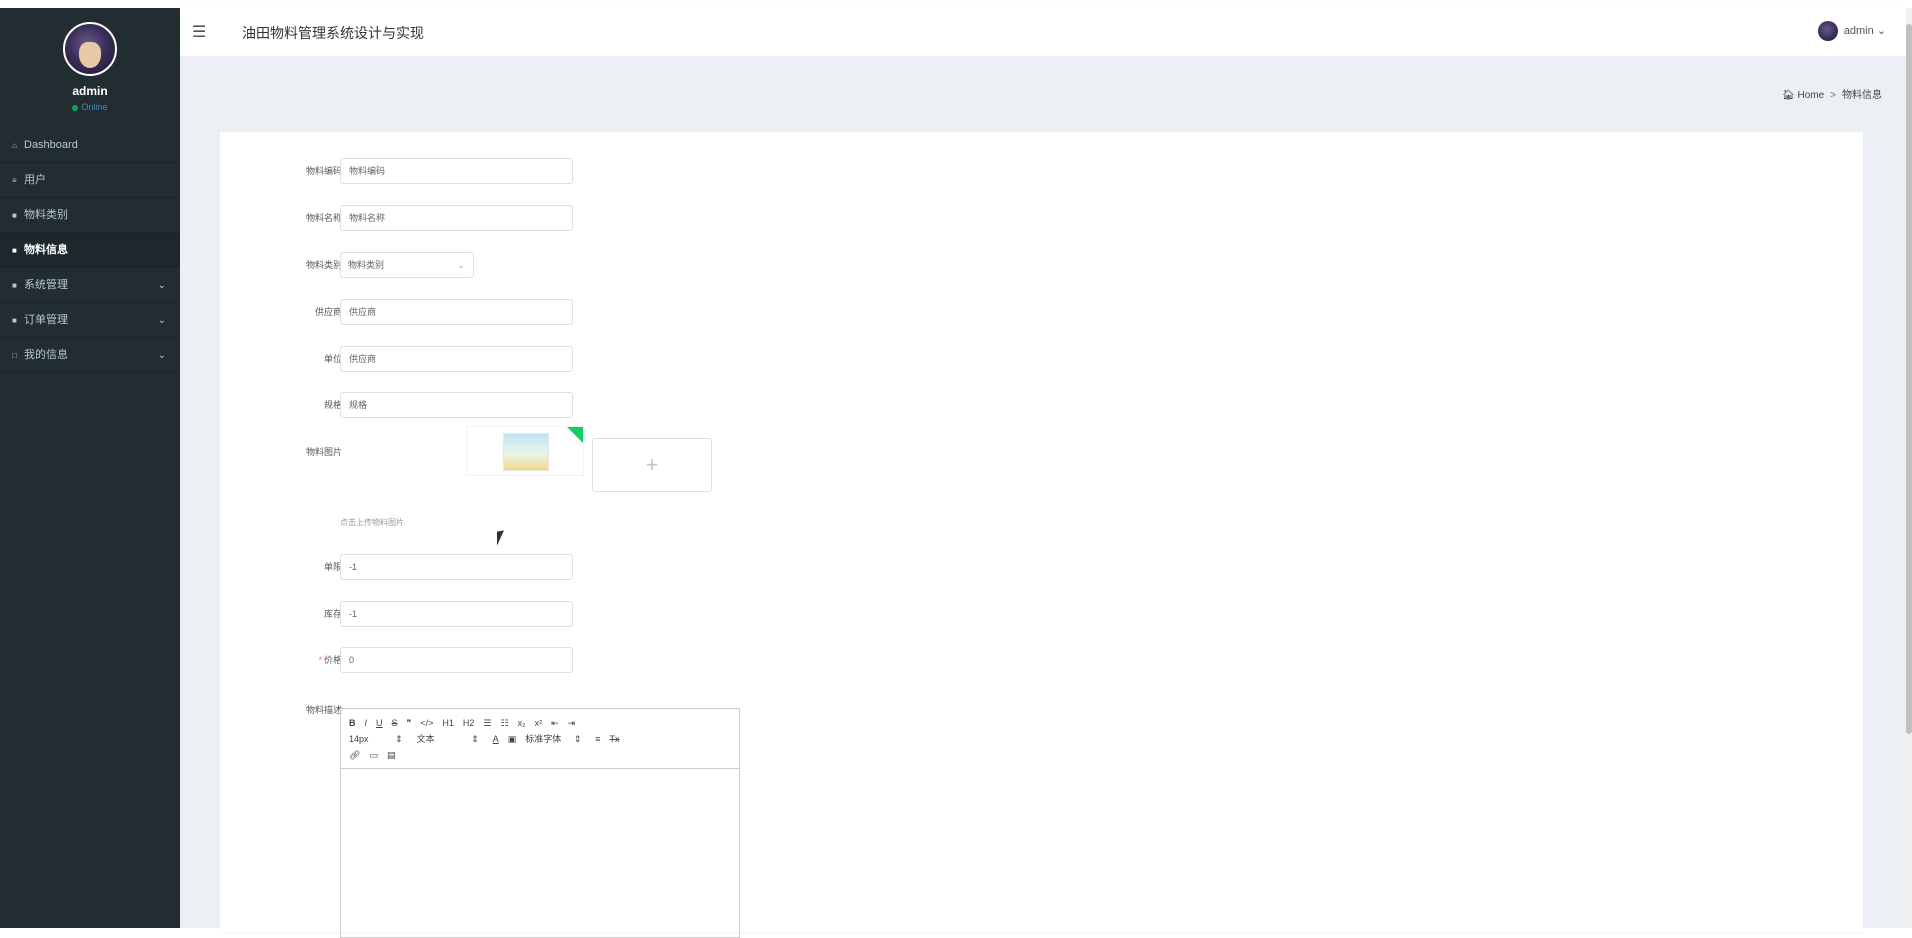  Describe the element at coordinates (14, 355) in the screenshot. I see `id-card-icon: □` at that location.